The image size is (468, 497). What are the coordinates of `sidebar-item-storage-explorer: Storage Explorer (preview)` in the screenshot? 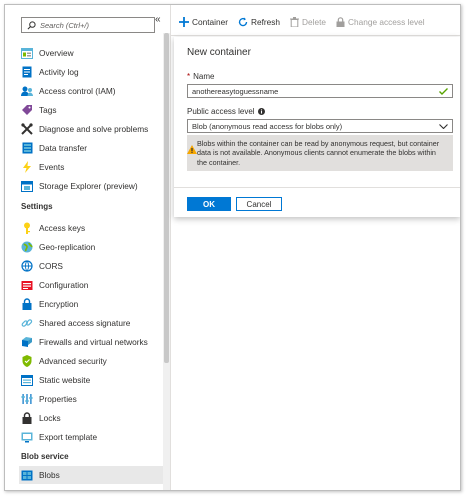 It's located at (91, 186).